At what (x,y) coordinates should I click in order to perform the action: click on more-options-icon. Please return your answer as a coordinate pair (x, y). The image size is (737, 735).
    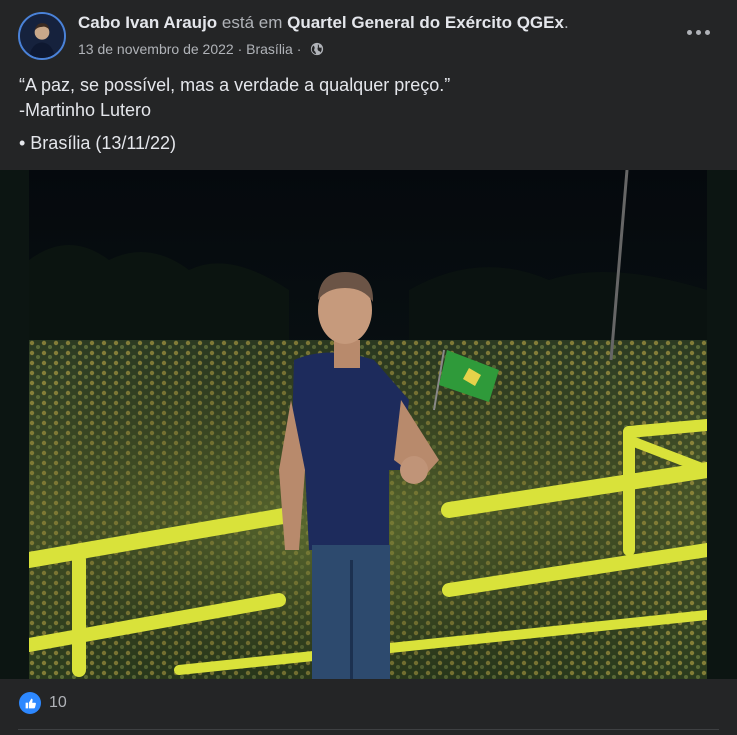
    Looking at the image, I should click on (698, 32).